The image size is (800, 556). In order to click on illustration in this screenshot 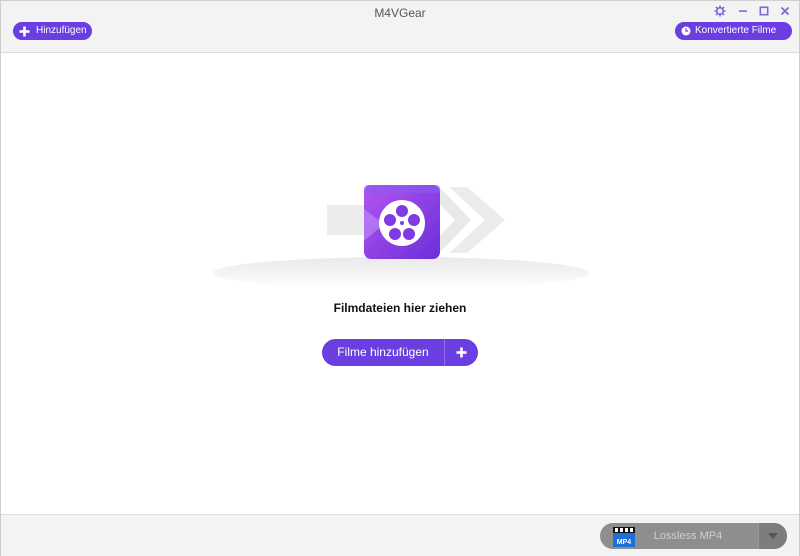, I will do `click(401, 237)`.